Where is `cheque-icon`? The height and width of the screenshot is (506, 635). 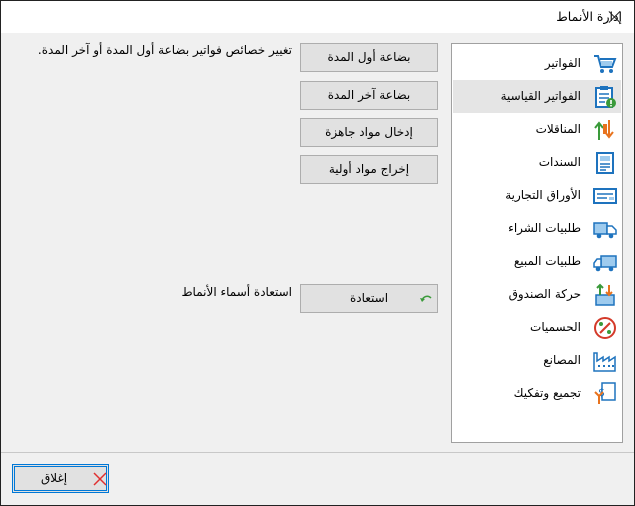 cheque-icon is located at coordinates (605, 196).